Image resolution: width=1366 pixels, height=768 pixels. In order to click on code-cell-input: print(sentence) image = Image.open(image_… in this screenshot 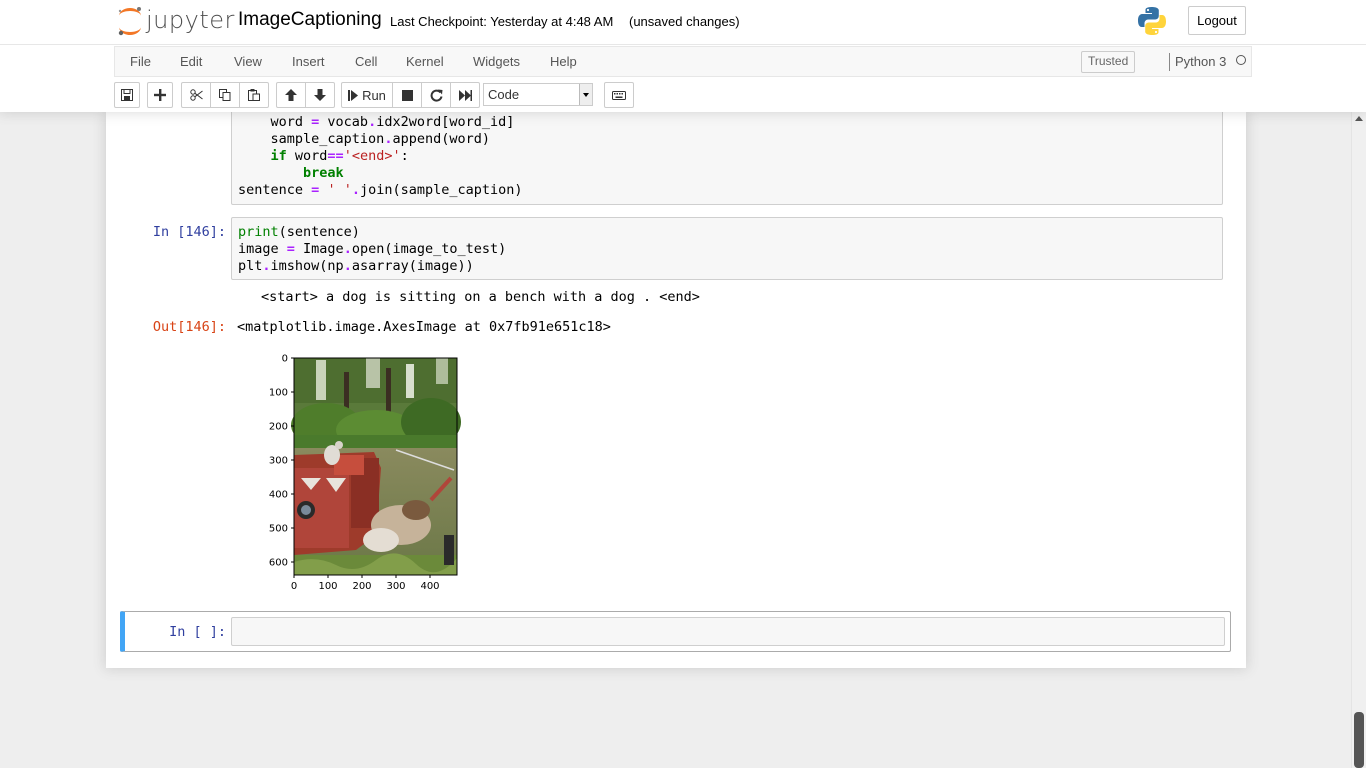, I will do `click(727, 248)`.